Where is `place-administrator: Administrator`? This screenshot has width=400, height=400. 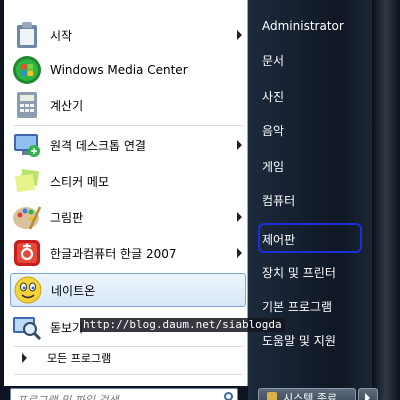
place-administrator: Administrator is located at coordinates (303, 26).